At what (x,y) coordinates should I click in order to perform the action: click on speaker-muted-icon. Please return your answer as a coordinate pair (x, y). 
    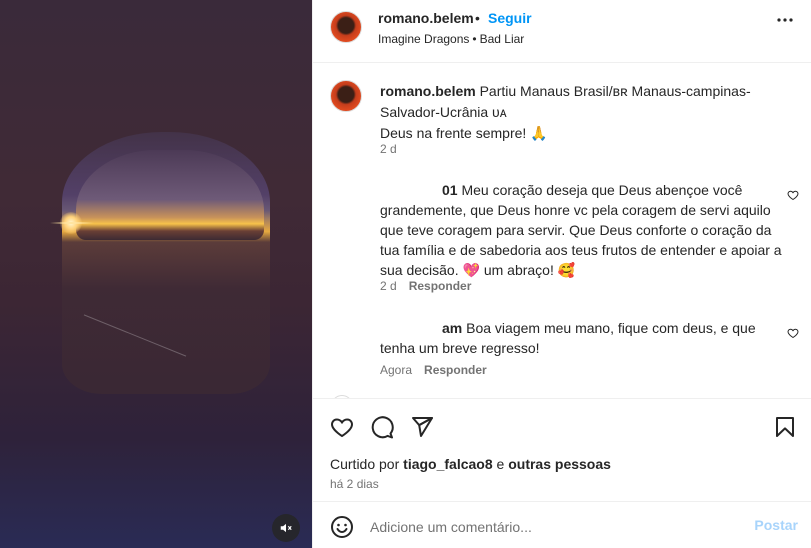
    Looking at the image, I should click on (286, 528).